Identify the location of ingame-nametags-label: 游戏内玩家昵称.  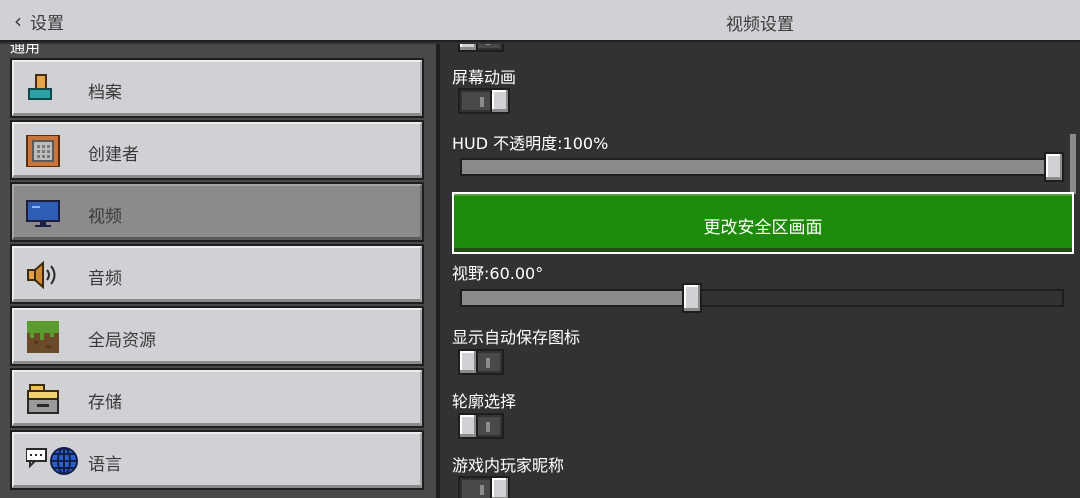
(508, 465).